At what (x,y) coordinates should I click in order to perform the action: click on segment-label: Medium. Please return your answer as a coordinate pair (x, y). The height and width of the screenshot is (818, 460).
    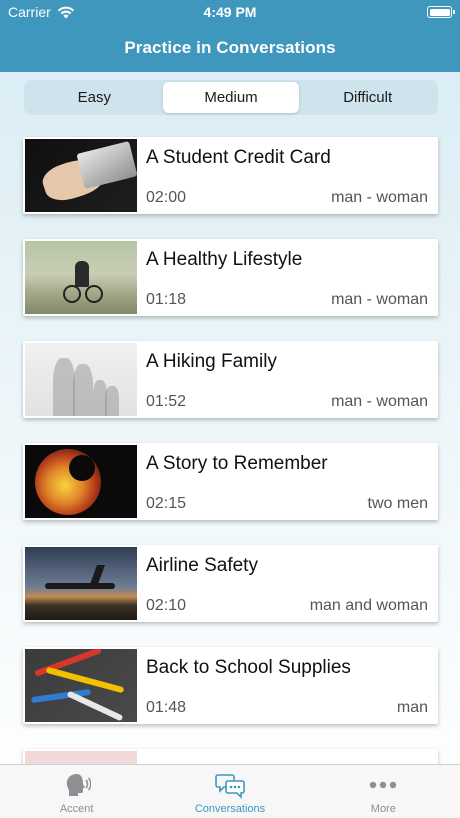
    Looking at the image, I should click on (231, 97).